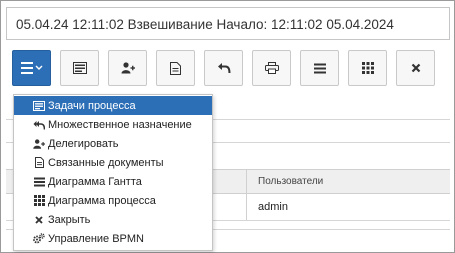 The image size is (455, 253). Describe the element at coordinates (290, 181) in the screenshot. I see `column-header-users: Пользователи` at that location.